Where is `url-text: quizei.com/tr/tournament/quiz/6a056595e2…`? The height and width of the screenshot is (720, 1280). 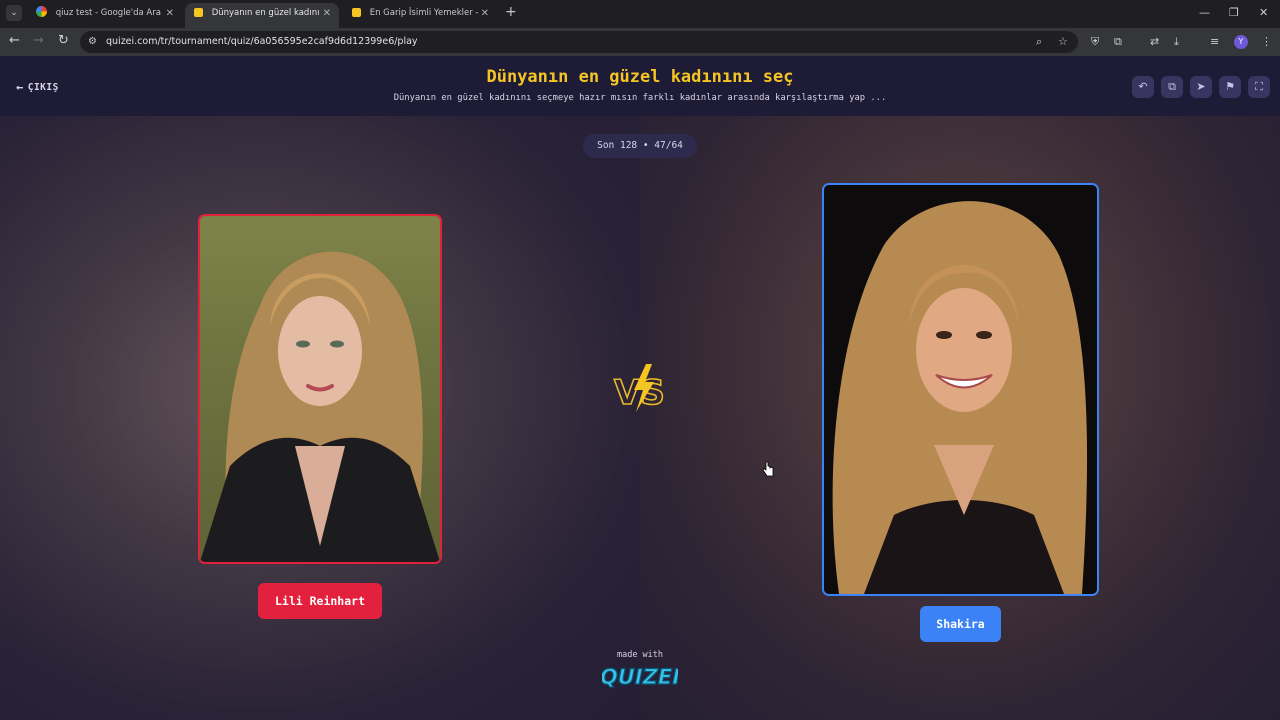
url-text: quizei.com/tr/tournament/quiz/6a056595e2… is located at coordinates (262, 41).